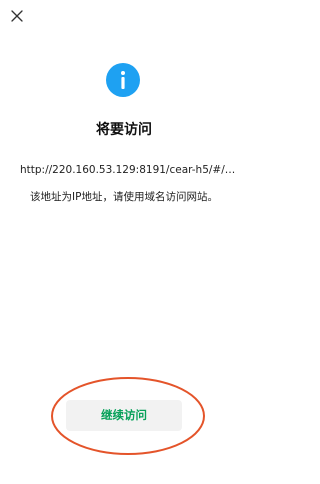 The height and width of the screenshot is (484, 320). What do you see at coordinates (124, 415) in the screenshot?
I see `continue-visit-button: 继续访问` at bounding box center [124, 415].